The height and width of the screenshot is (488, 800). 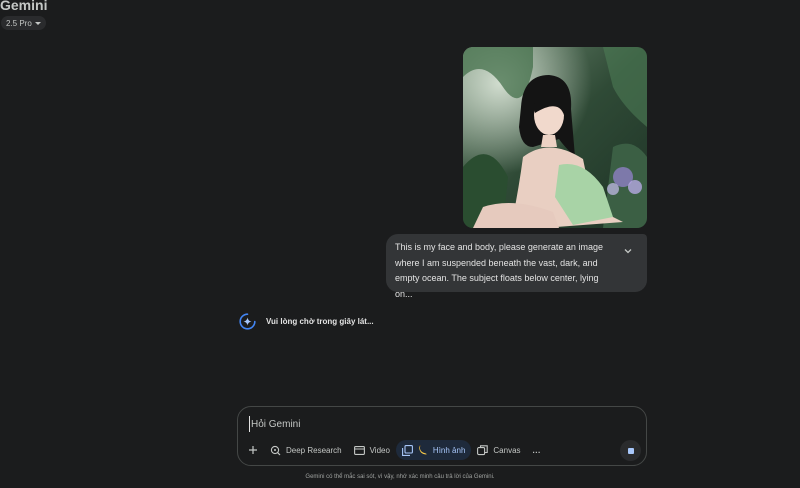 What do you see at coordinates (628, 248) in the screenshot?
I see `chevron-down-icon` at bounding box center [628, 248].